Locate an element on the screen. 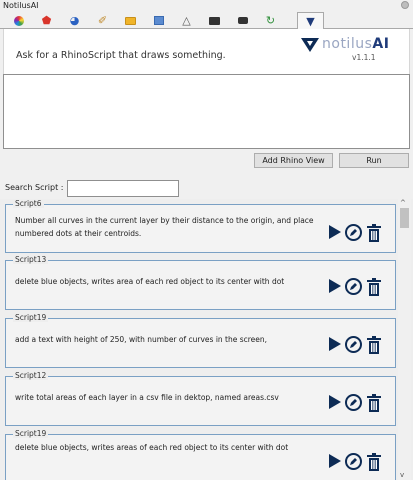 The width and height of the screenshot is (413, 480). version-label: v1.1.1 is located at coordinates (364, 57).